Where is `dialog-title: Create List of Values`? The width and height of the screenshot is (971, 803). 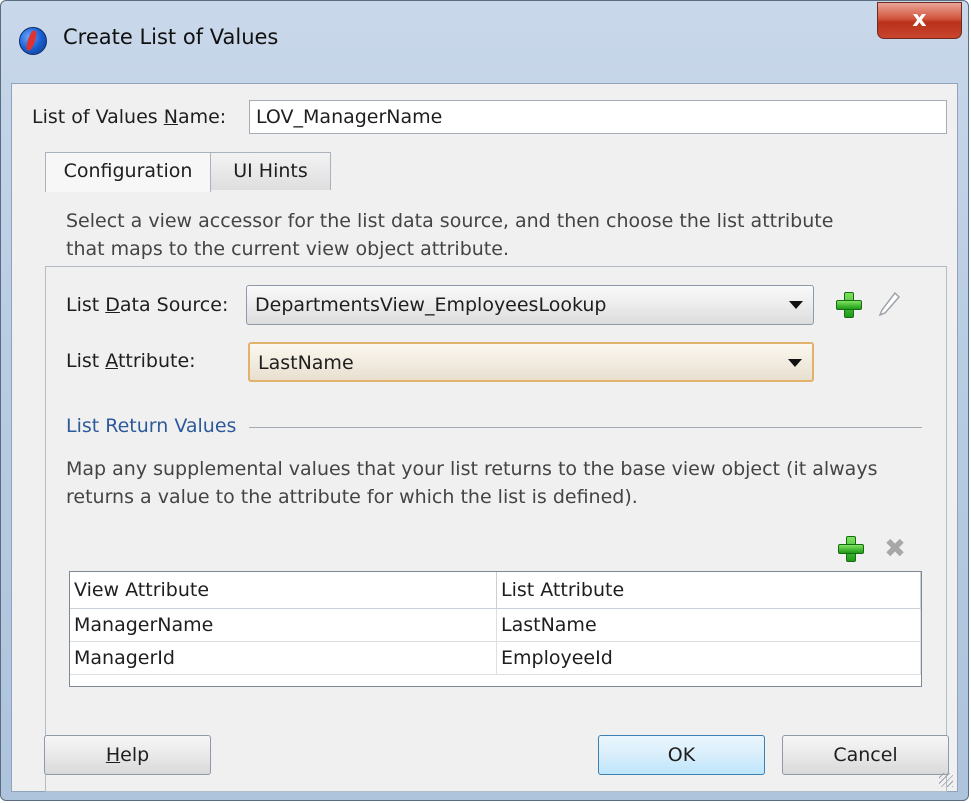 dialog-title: Create List of Values is located at coordinates (171, 37).